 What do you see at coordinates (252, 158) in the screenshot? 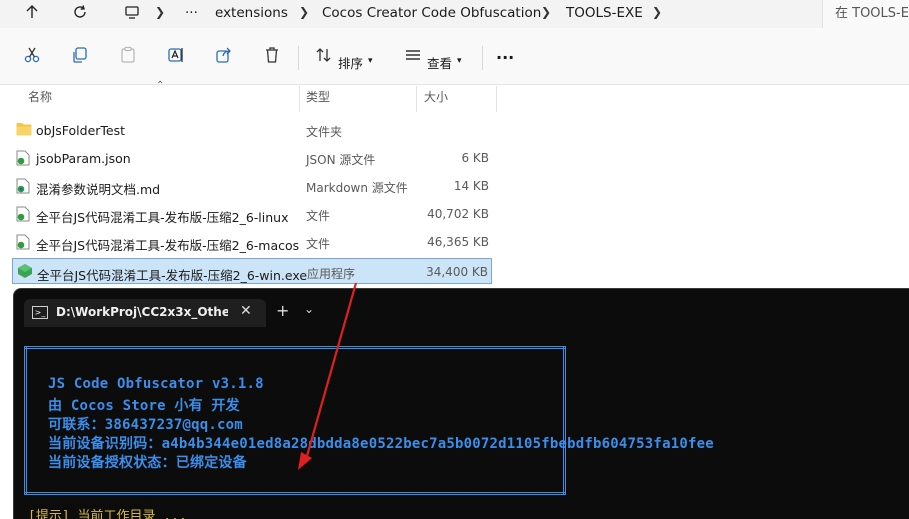
I see `file-row: jsobParam.json JSON 源文件 6 KB` at bounding box center [252, 158].